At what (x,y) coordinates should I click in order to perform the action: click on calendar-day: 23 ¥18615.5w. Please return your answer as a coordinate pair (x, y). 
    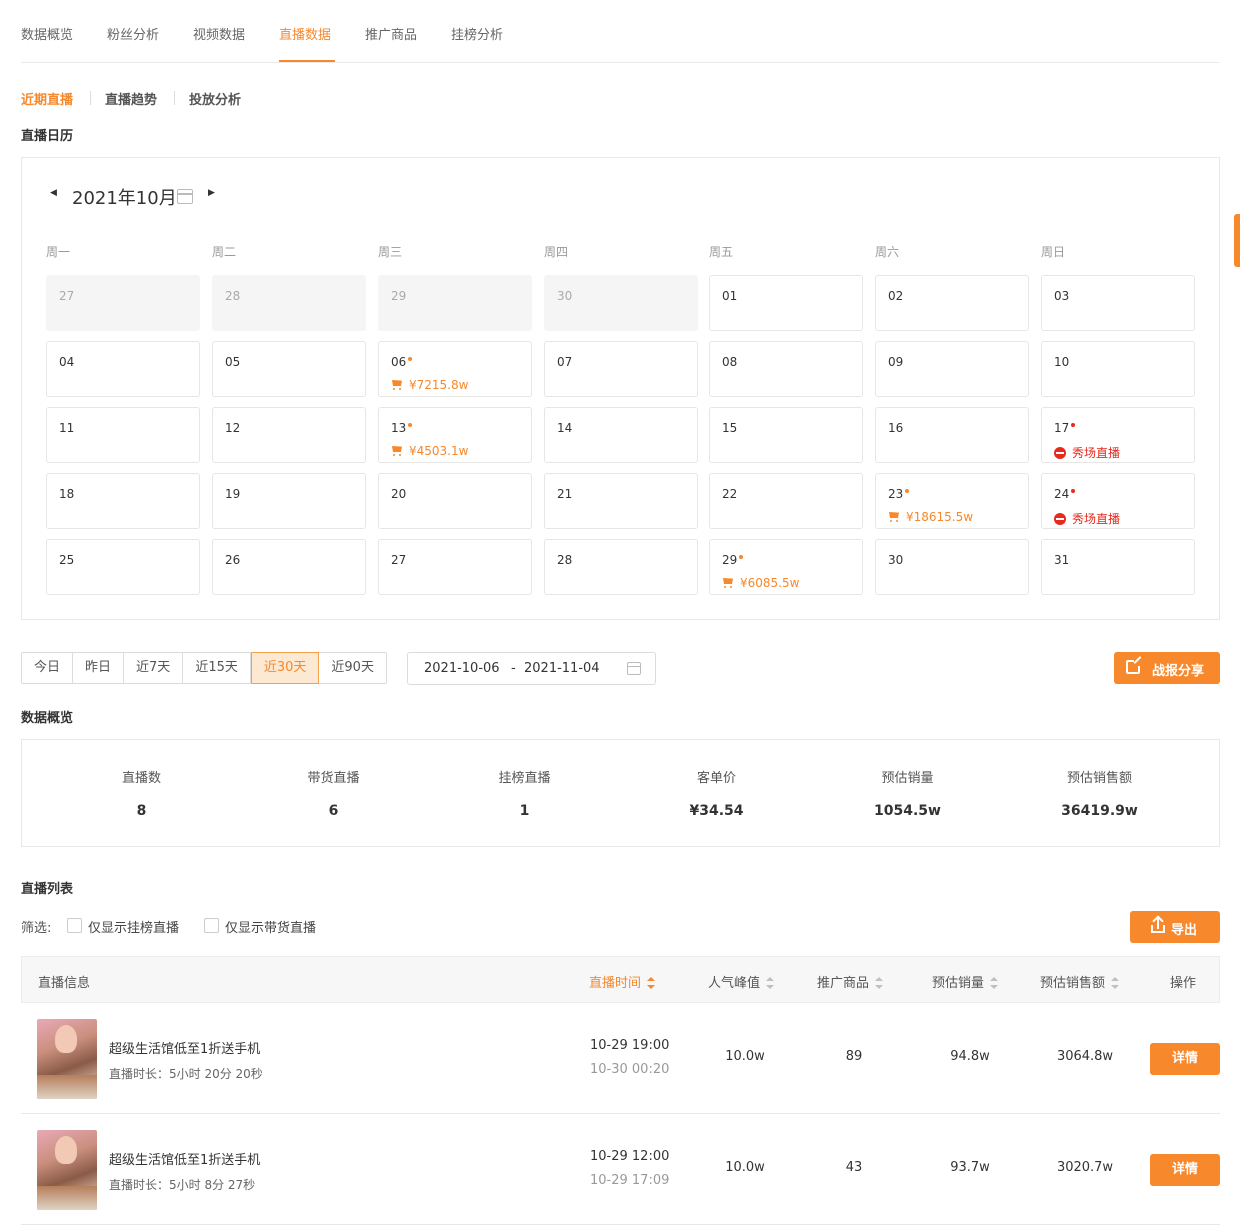
    Looking at the image, I should click on (952, 501).